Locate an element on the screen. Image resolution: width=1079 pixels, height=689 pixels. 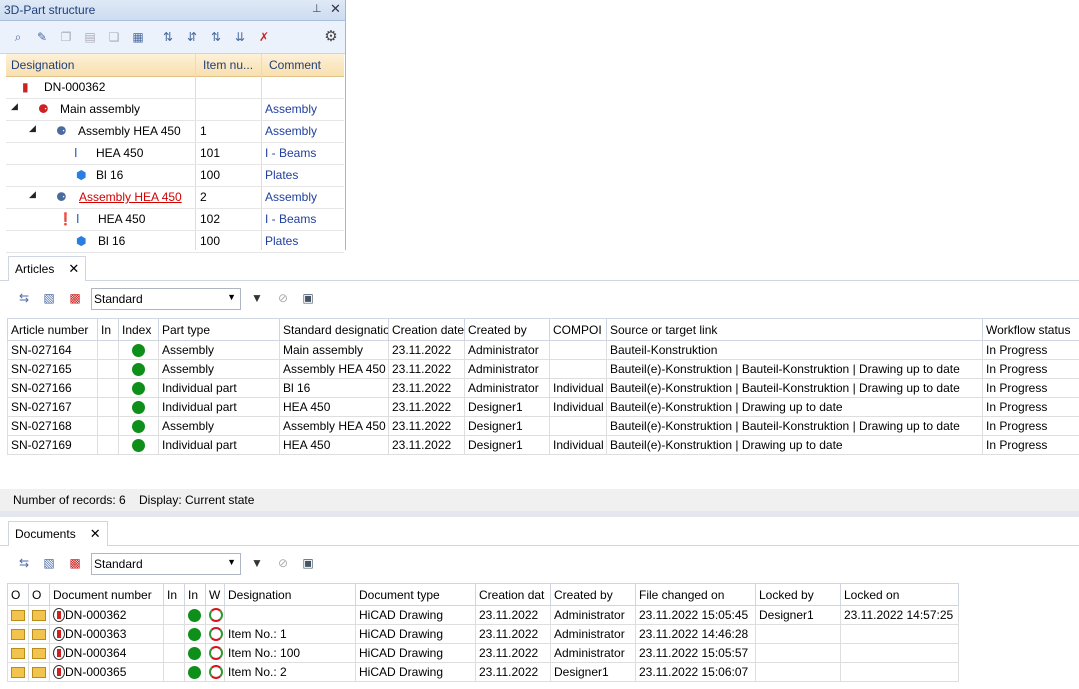
pipette-icon: ✎ is located at coordinates (42, 37).